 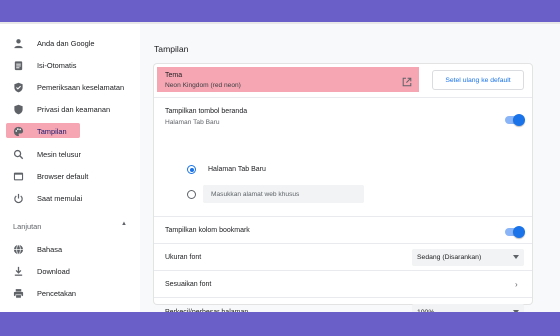 I want to click on chevron-right-icon: ›, so click(x=516, y=284).